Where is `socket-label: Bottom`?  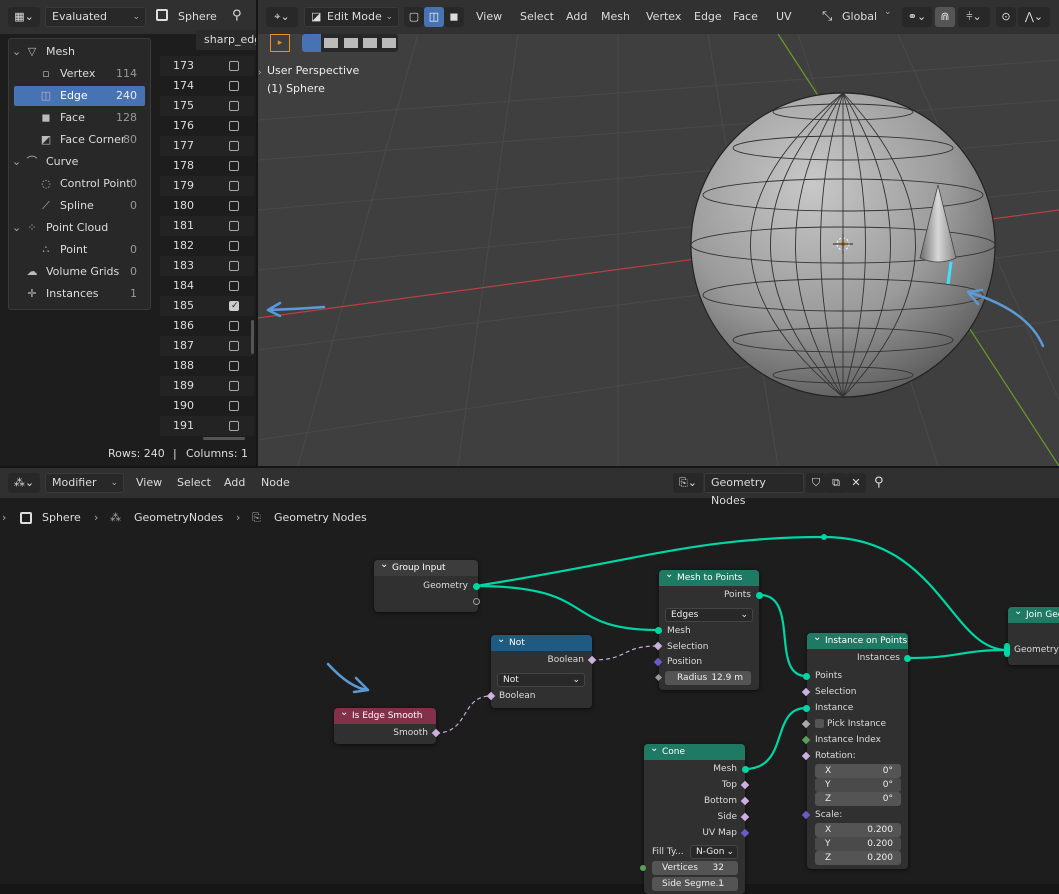 socket-label: Bottom is located at coordinates (720, 801).